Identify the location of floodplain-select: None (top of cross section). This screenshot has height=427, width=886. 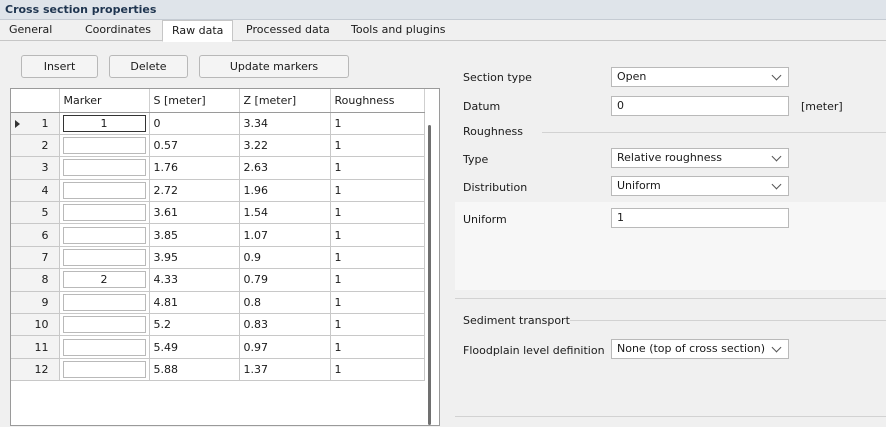
(700, 349).